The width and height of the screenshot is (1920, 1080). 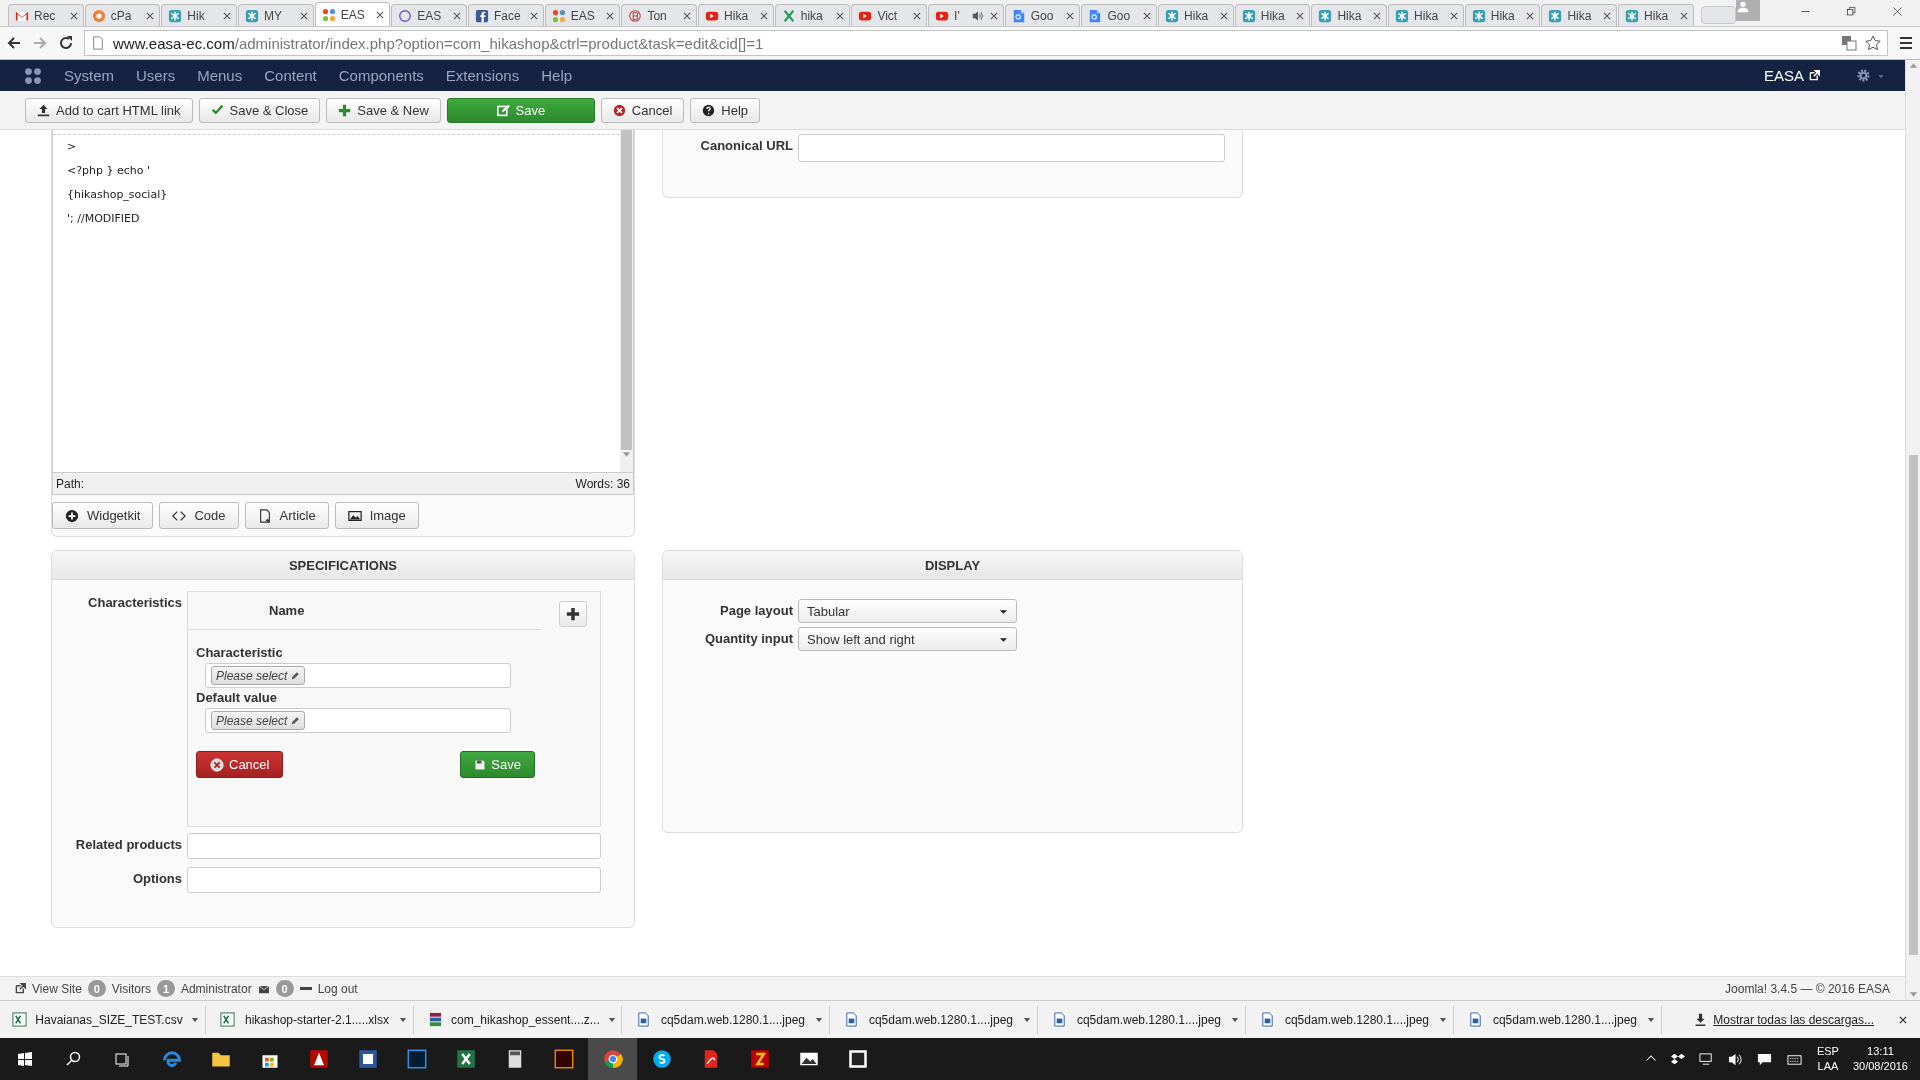 What do you see at coordinates (520, 110) in the screenshot?
I see `toolbar-button: Save` at bounding box center [520, 110].